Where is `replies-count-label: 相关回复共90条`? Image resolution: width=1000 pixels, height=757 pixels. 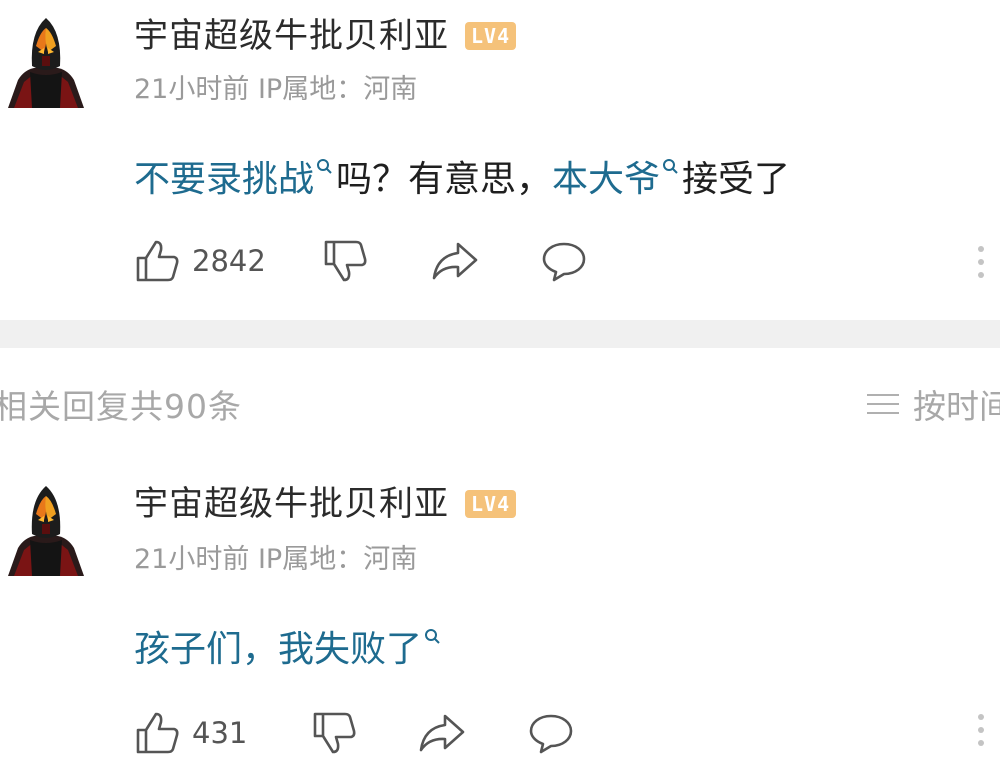 replies-count-label: 相关回复共90条 is located at coordinates (121, 406).